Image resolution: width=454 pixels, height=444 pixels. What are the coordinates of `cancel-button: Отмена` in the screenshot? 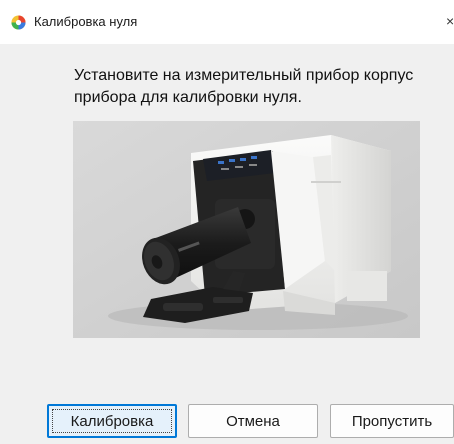 It's located at (253, 421).